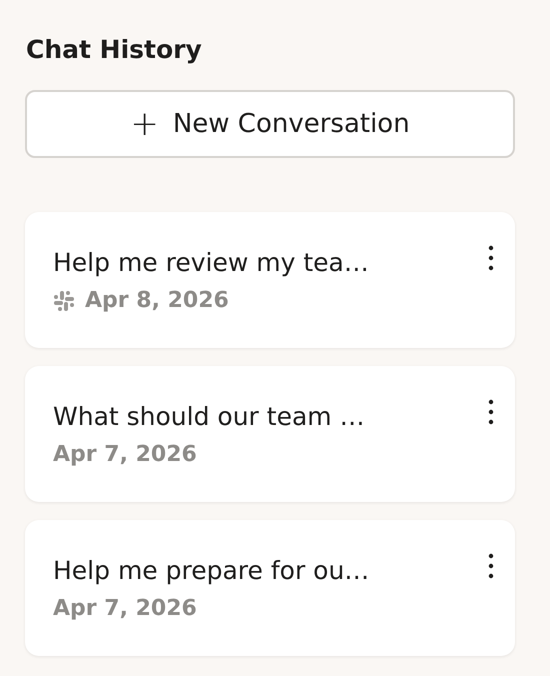  I want to click on new-conversation-button: + New Conversation, so click(270, 124).